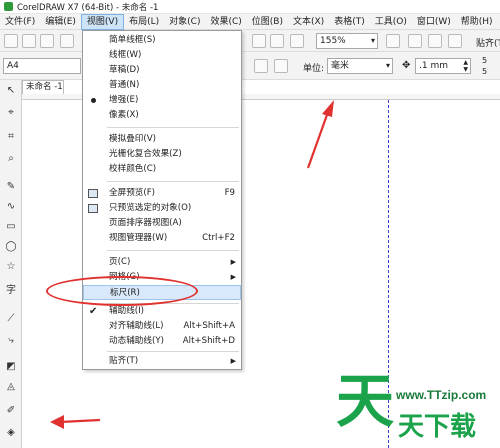  Describe the element at coordinates (8, 6) in the screenshot. I see `coreldraw-app-icon` at that location.